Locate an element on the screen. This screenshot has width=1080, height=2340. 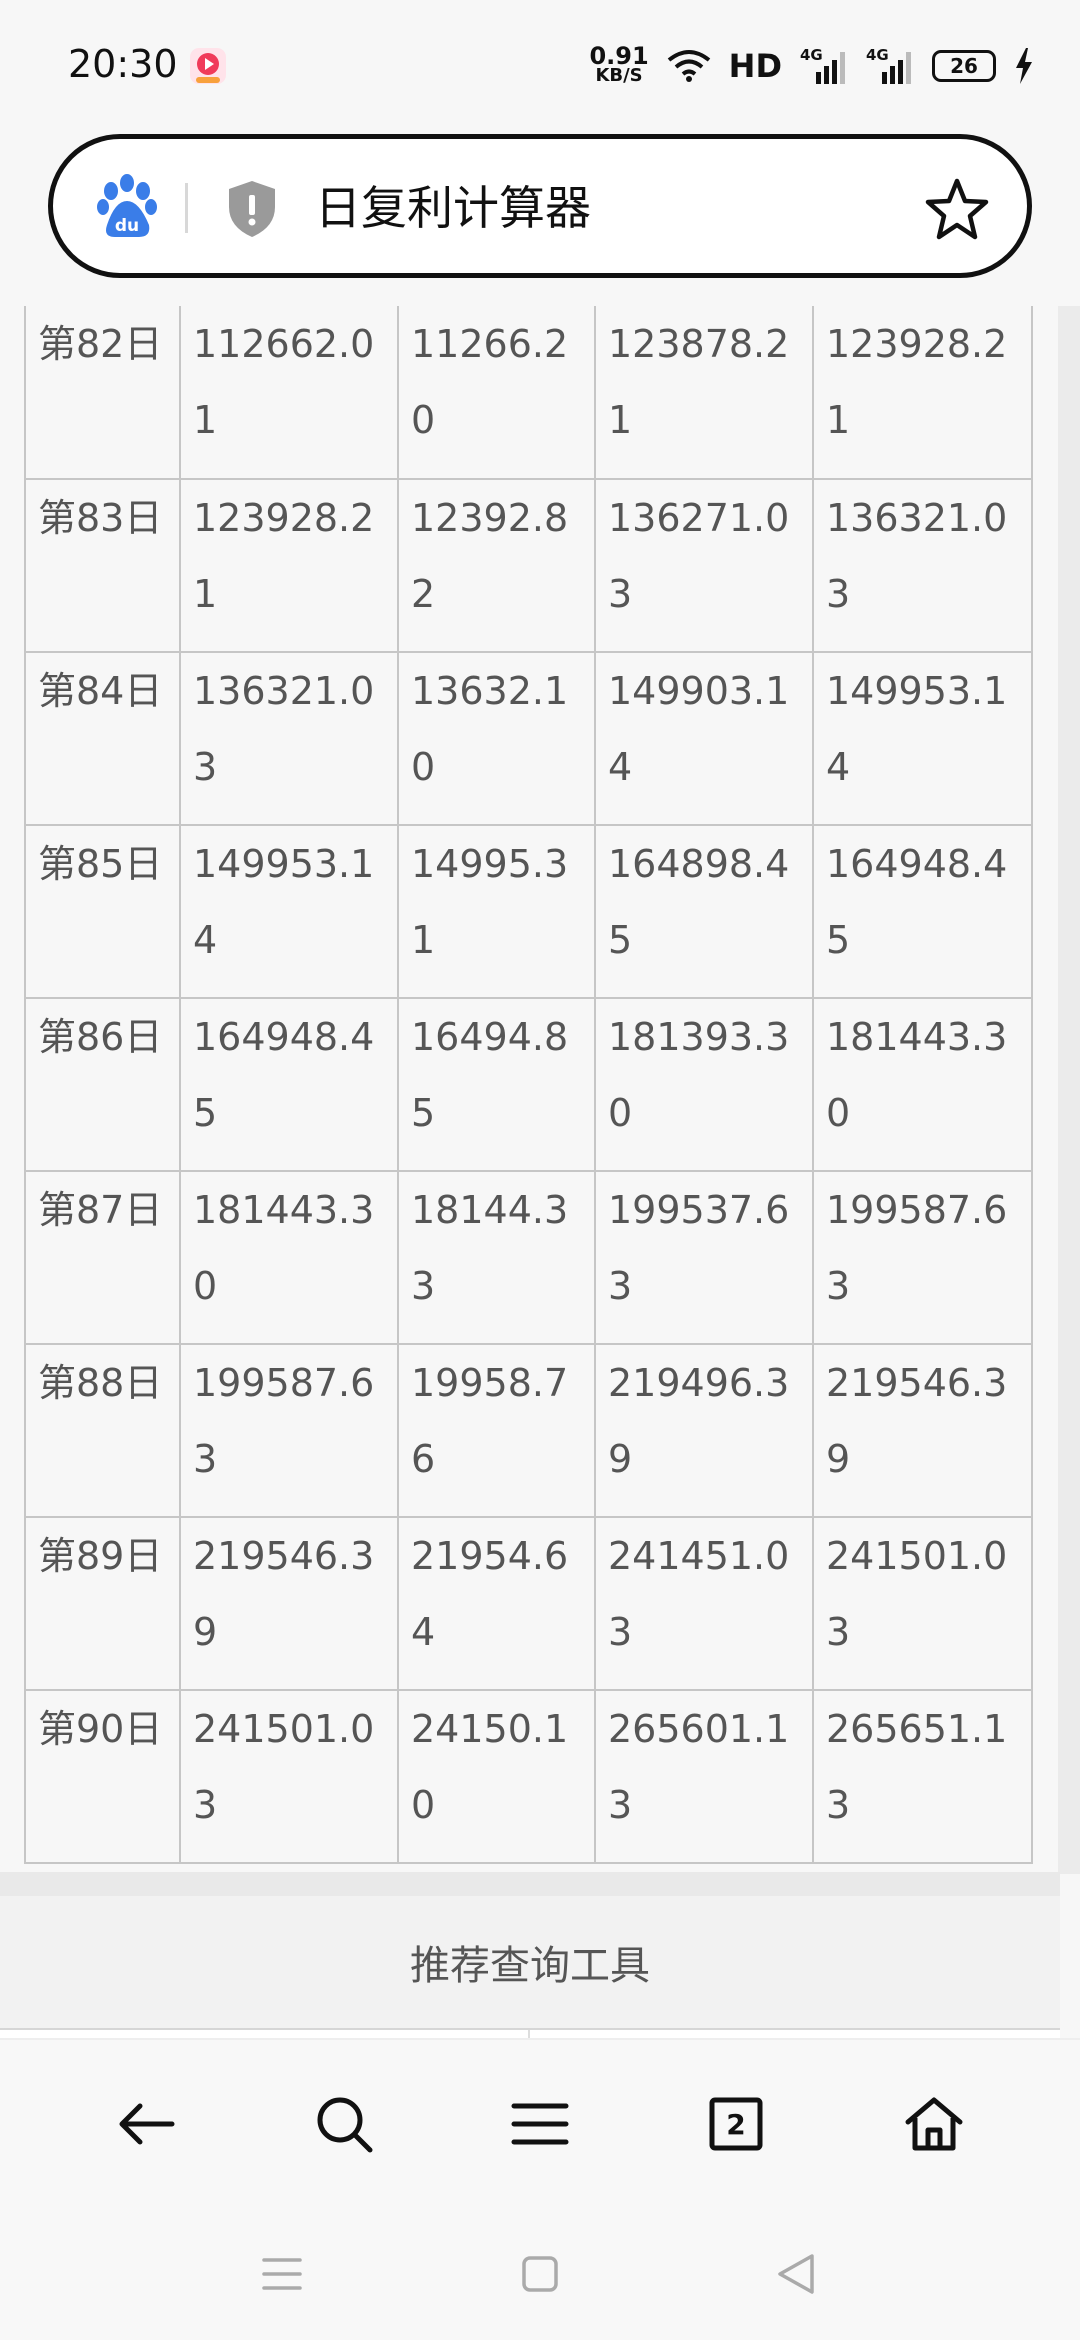
page-title: 日复利计算器 is located at coordinates (453, 208).